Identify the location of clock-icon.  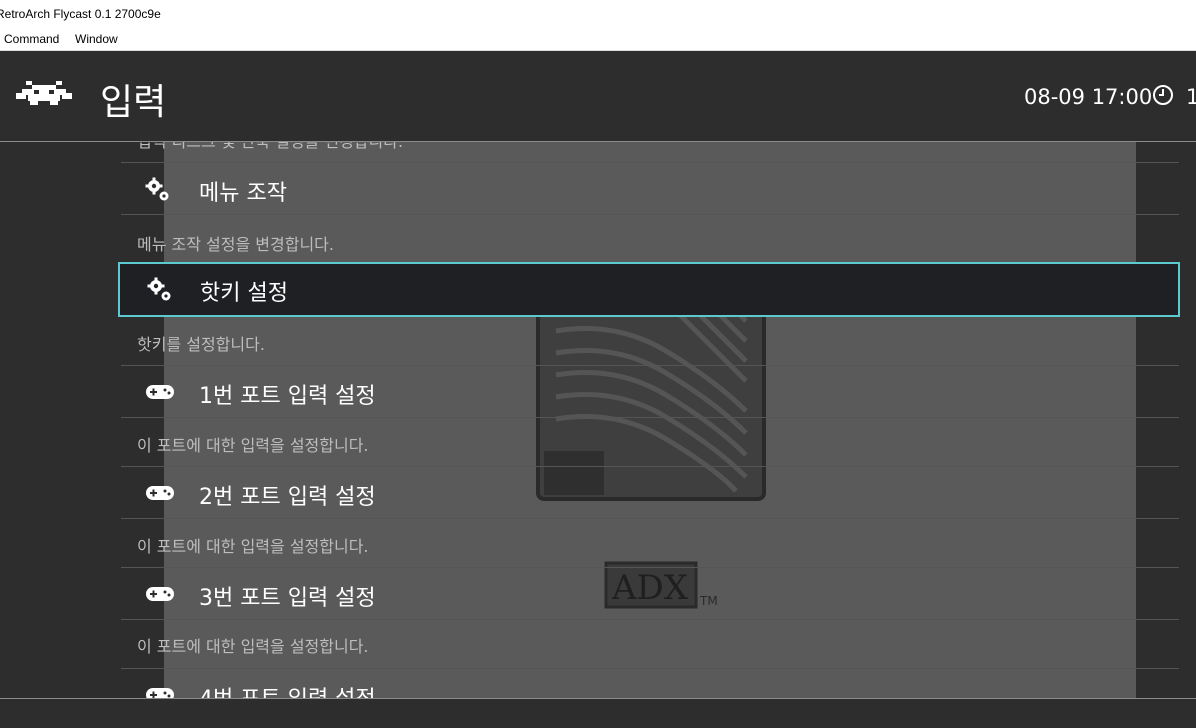
(1163, 95).